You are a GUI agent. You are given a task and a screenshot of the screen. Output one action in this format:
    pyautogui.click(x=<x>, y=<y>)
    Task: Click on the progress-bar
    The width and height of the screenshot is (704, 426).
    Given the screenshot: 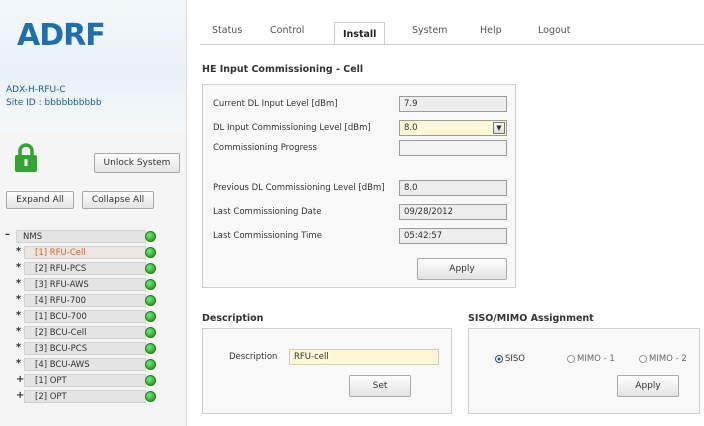 What is the action you would take?
    pyautogui.click(x=453, y=148)
    